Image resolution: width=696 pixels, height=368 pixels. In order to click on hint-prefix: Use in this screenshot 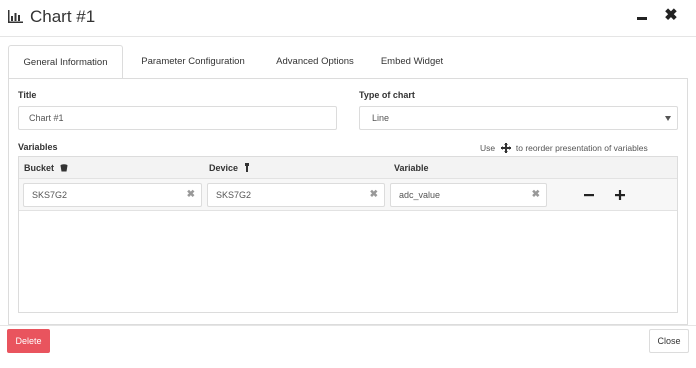, I will do `click(488, 147)`.